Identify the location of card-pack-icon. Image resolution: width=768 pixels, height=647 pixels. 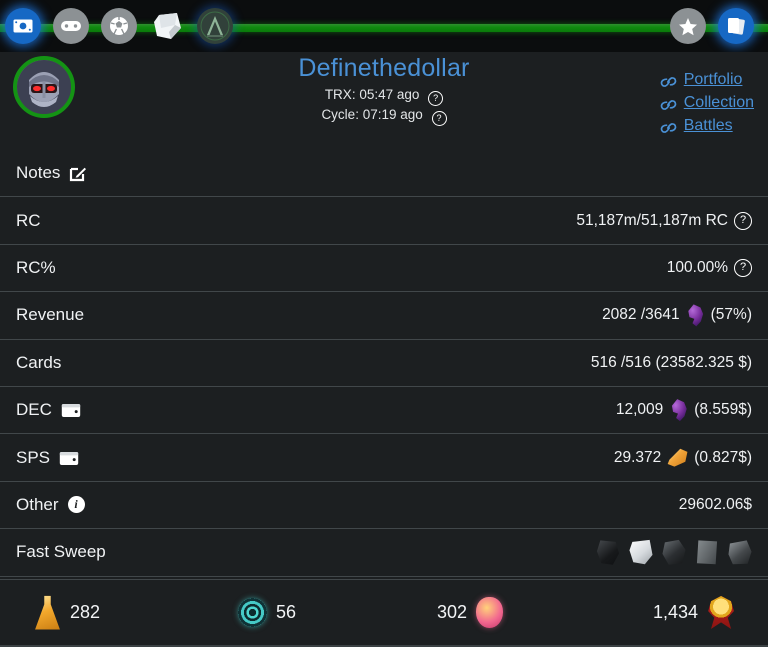
(167, 26).